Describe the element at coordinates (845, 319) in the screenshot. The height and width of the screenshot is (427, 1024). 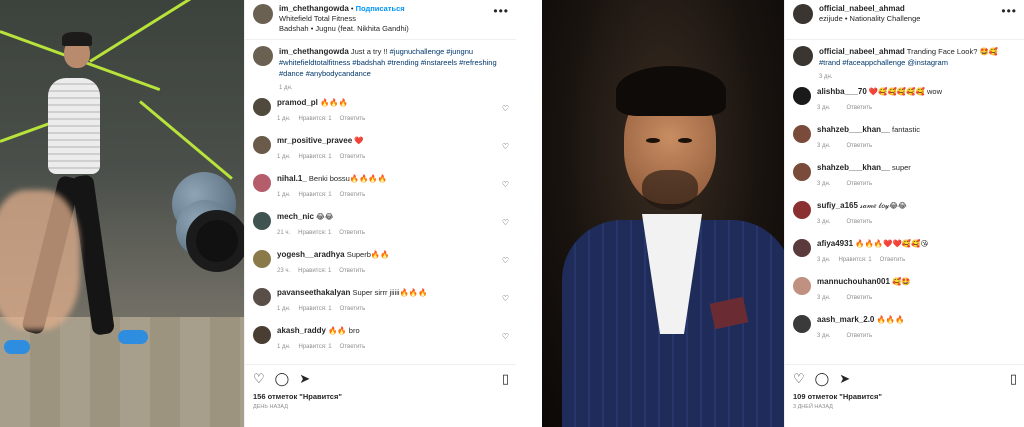
I see `comment-username: aash_mark_2.0` at that location.